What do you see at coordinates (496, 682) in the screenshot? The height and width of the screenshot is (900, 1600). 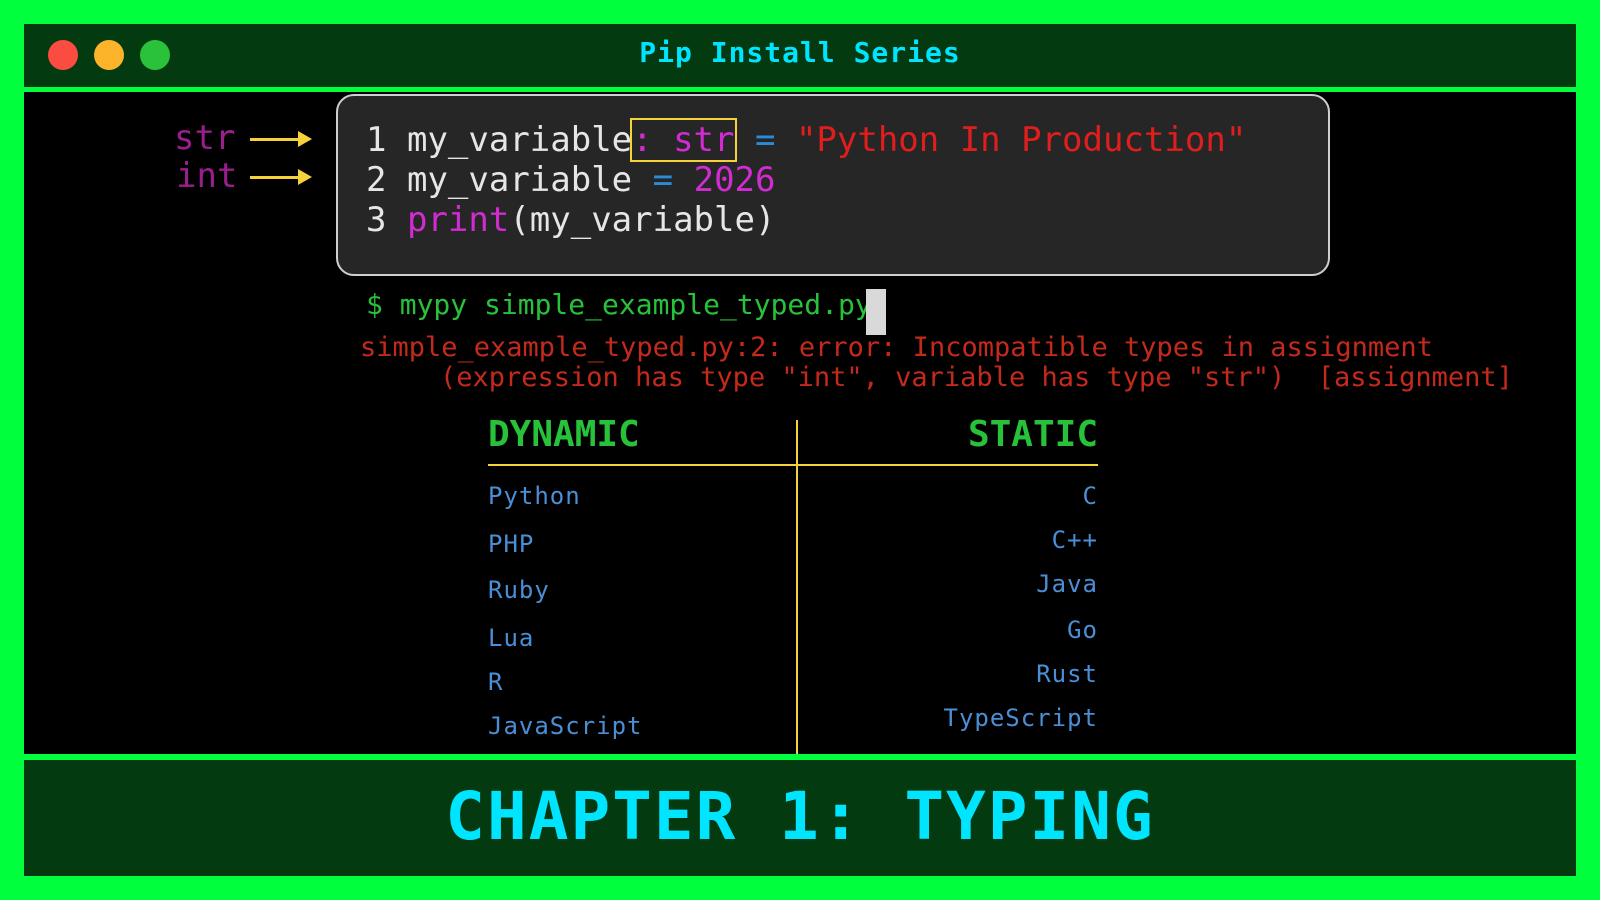 I see `dynamic-lang-item: R` at bounding box center [496, 682].